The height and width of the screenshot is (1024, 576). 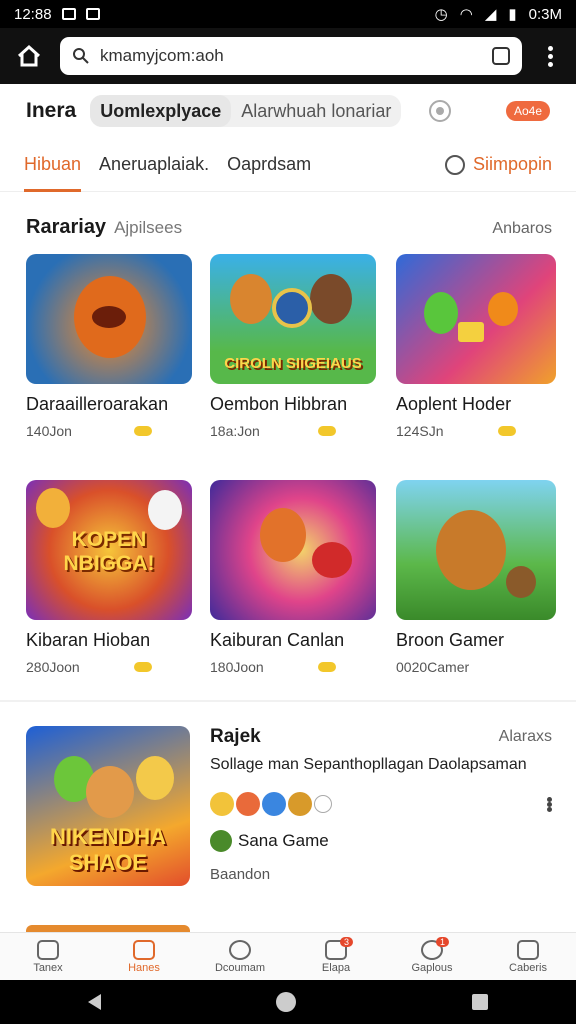 What do you see at coordinates (440, 111) in the screenshot?
I see `location-icon` at bounding box center [440, 111].